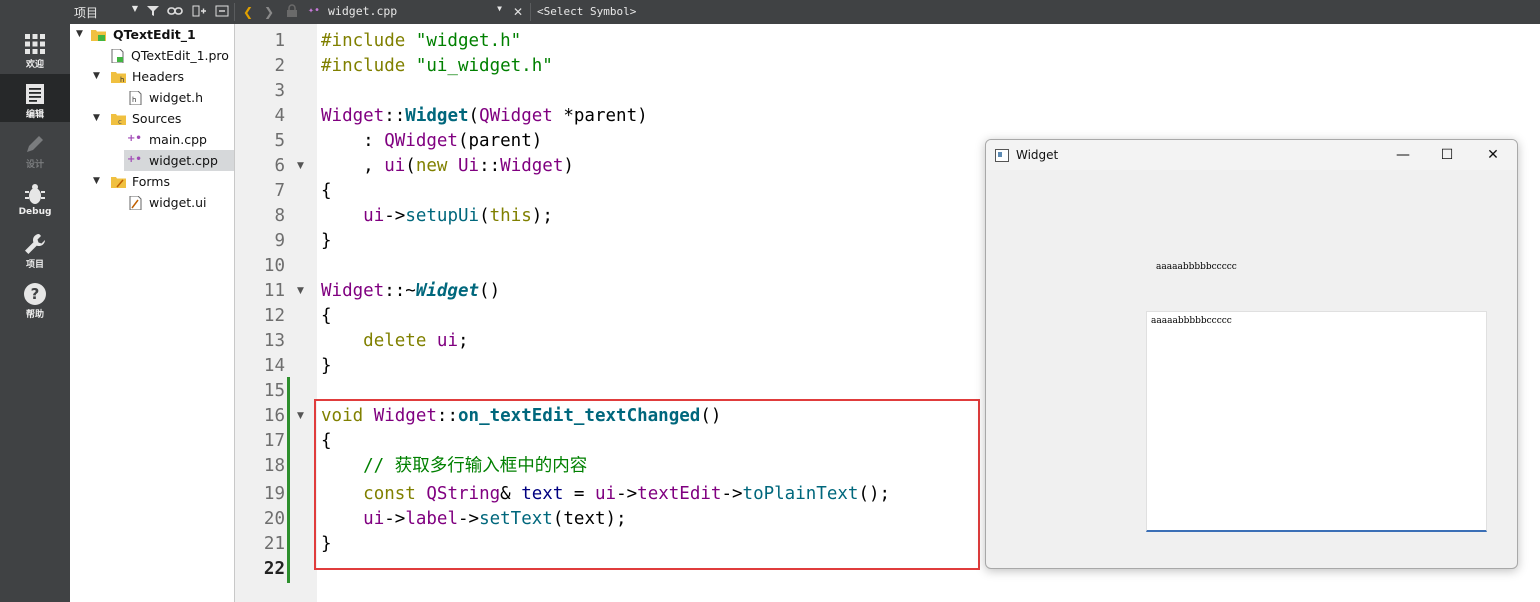 Image resolution: width=1540 pixels, height=602 pixels. I want to click on line-number: 15, so click(274, 391).